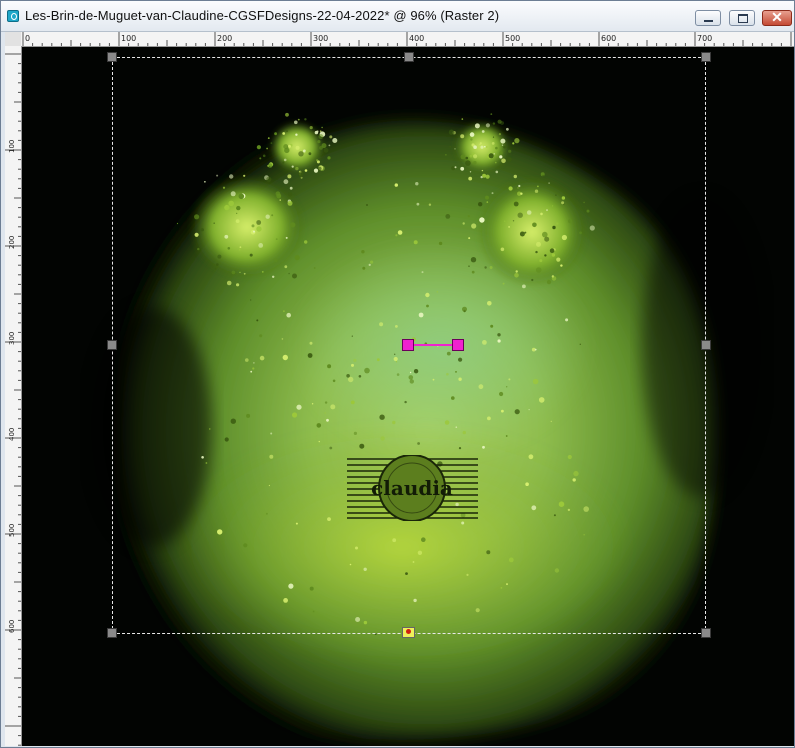  Describe the element at coordinates (27, 38) in the screenshot. I see `ruler-label: 0` at that location.